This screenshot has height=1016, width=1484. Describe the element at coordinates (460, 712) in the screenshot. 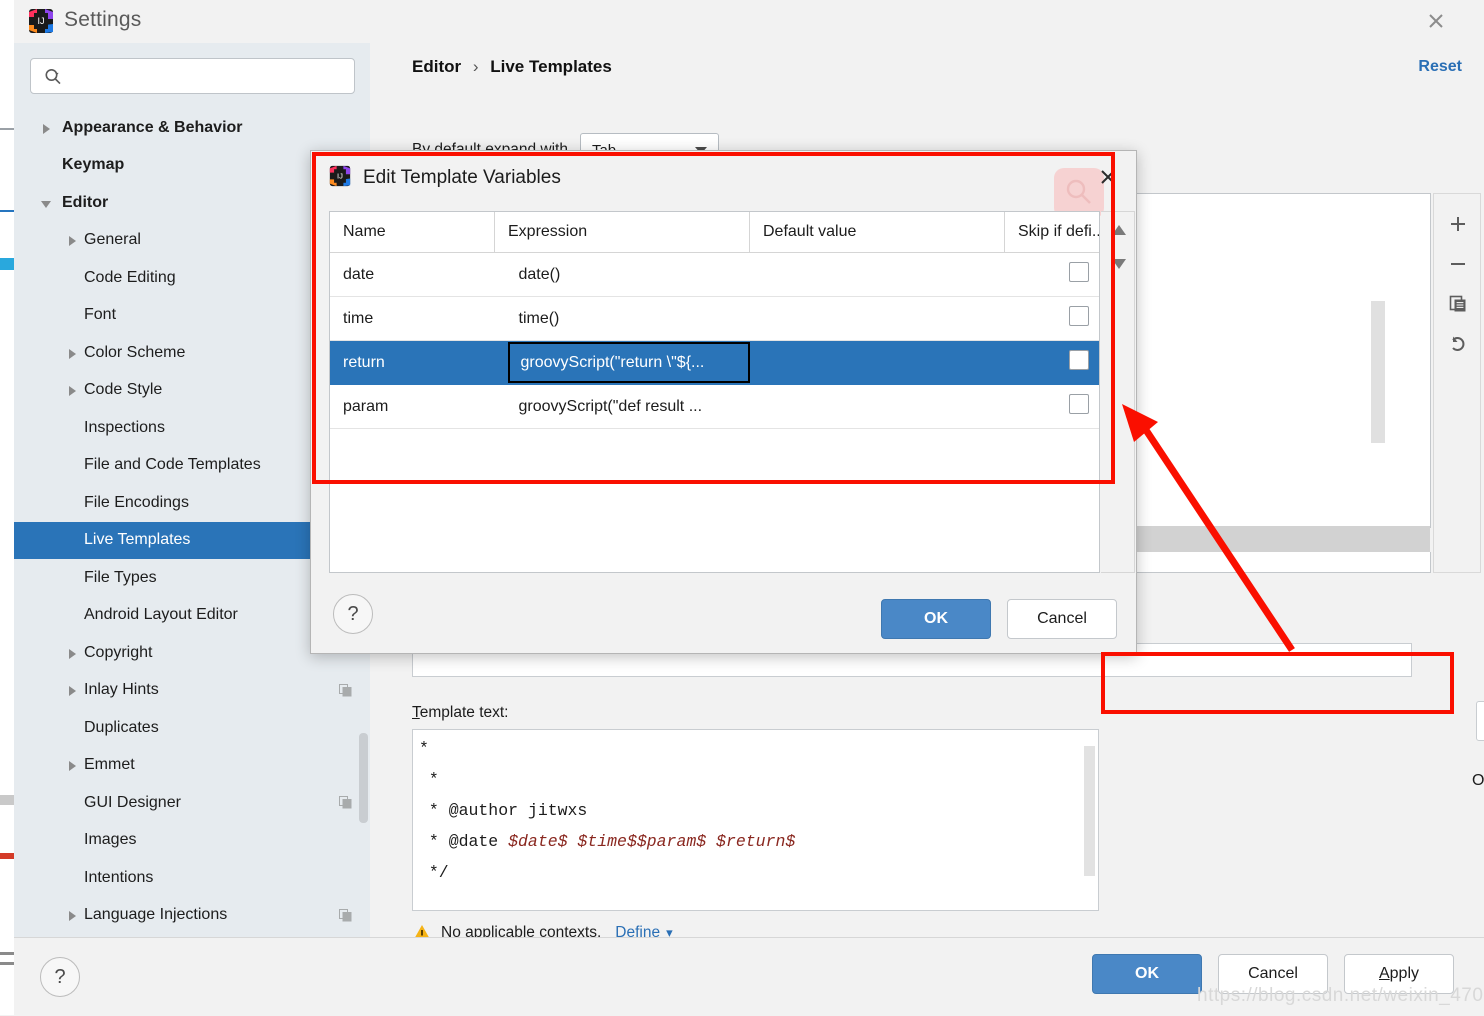

I see `template-text-label: Template text:` at that location.